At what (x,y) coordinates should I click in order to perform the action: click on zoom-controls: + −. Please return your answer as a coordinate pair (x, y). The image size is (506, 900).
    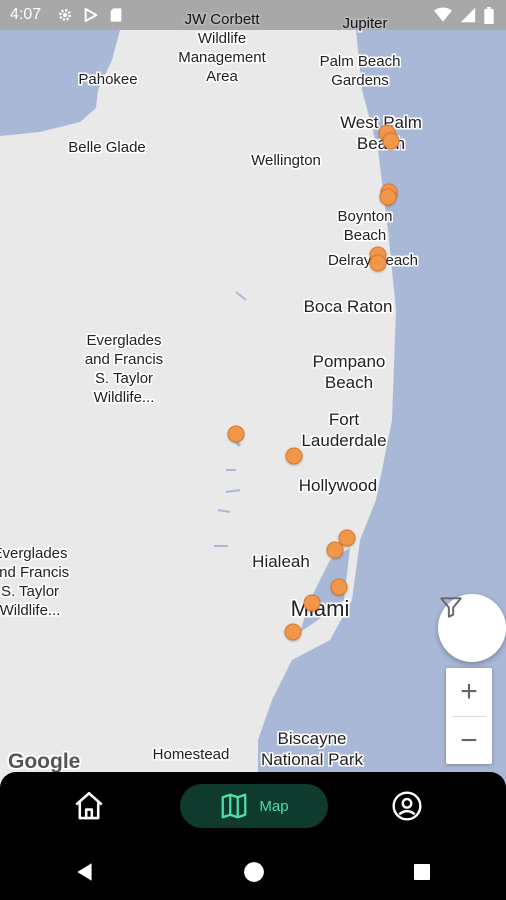
    Looking at the image, I should click on (469, 716).